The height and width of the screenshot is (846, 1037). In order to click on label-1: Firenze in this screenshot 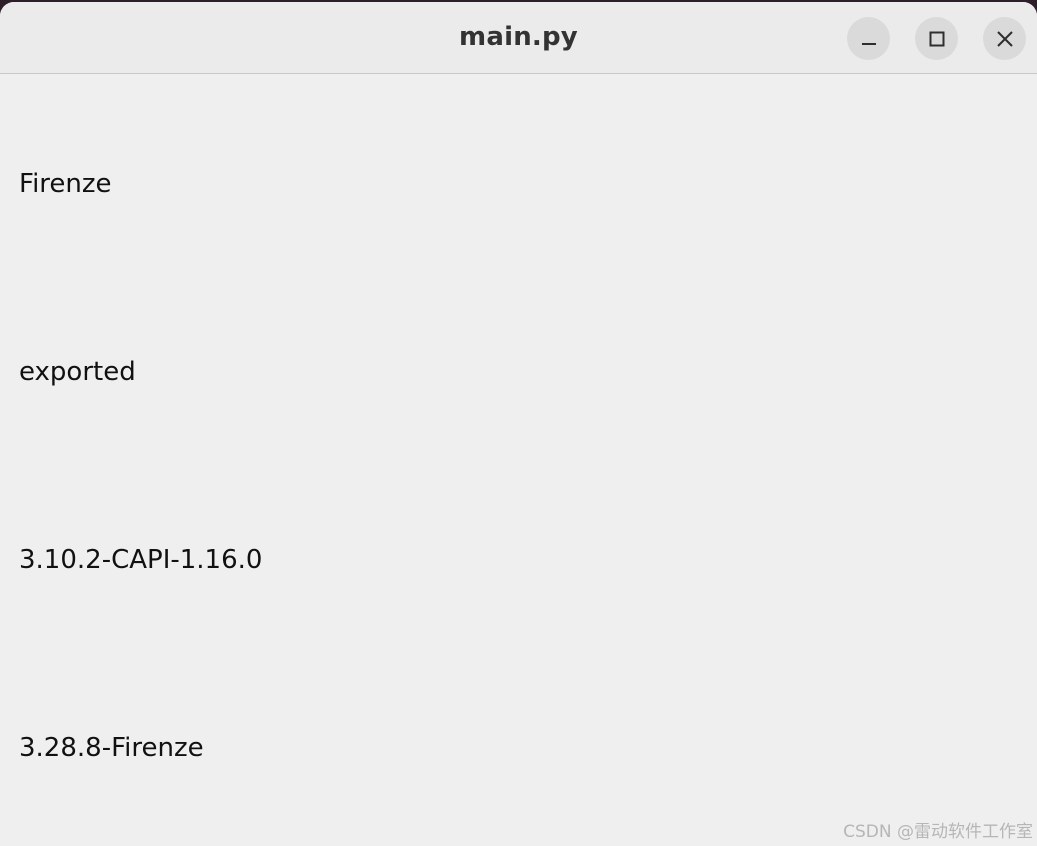, I will do `click(65, 184)`.